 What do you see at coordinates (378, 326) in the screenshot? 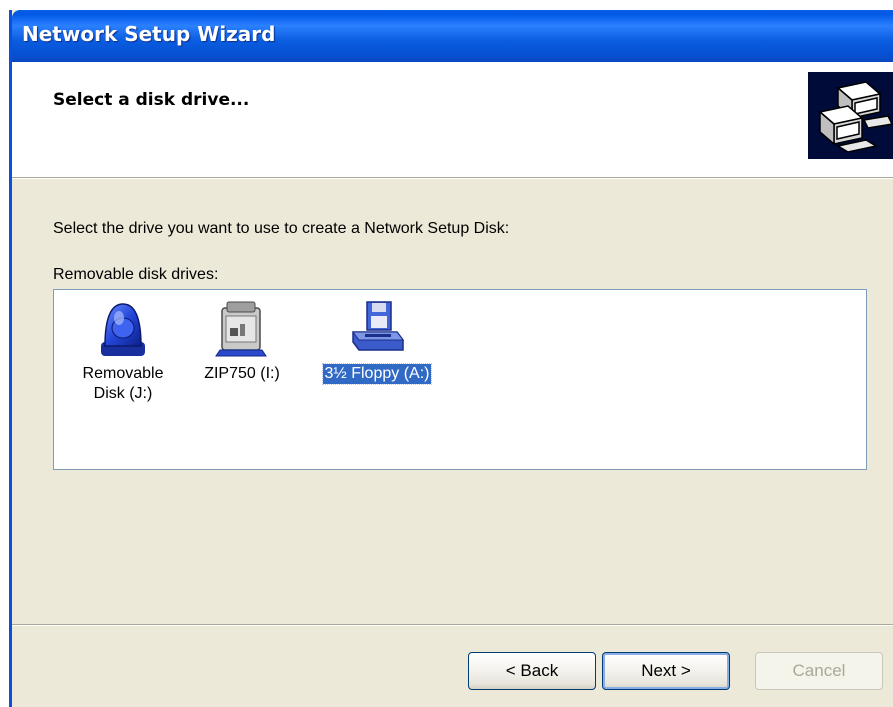
I see `floppy-drive-icon` at bounding box center [378, 326].